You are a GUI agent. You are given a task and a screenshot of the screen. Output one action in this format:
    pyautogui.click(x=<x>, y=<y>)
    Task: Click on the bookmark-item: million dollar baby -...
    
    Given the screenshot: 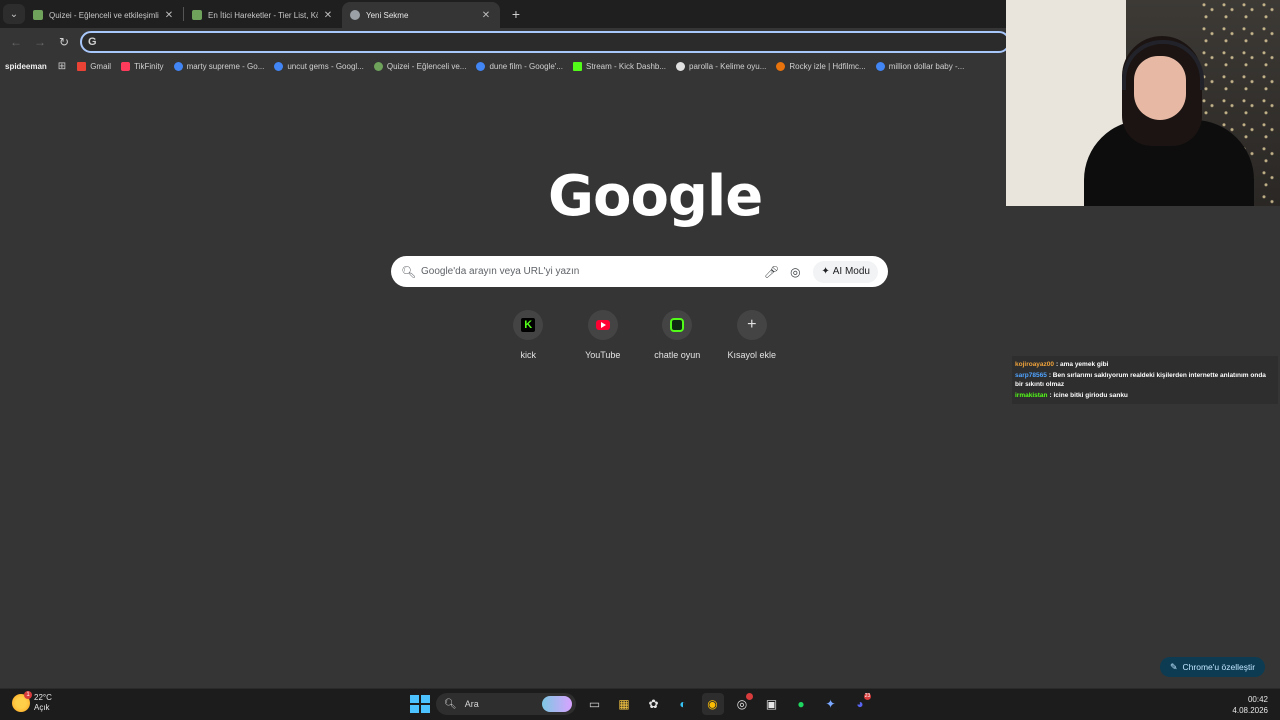 What is the action you would take?
    pyautogui.click(x=920, y=66)
    